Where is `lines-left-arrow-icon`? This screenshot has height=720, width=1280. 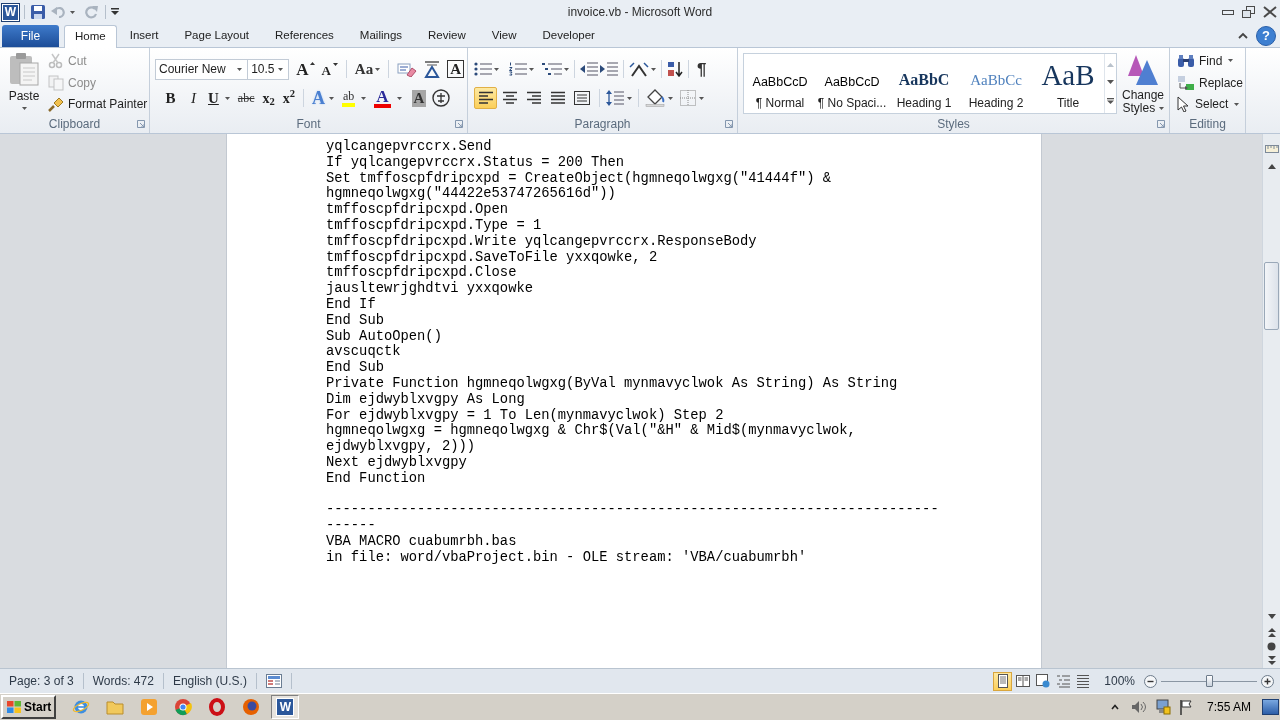 lines-left-arrow-icon is located at coordinates (589, 69).